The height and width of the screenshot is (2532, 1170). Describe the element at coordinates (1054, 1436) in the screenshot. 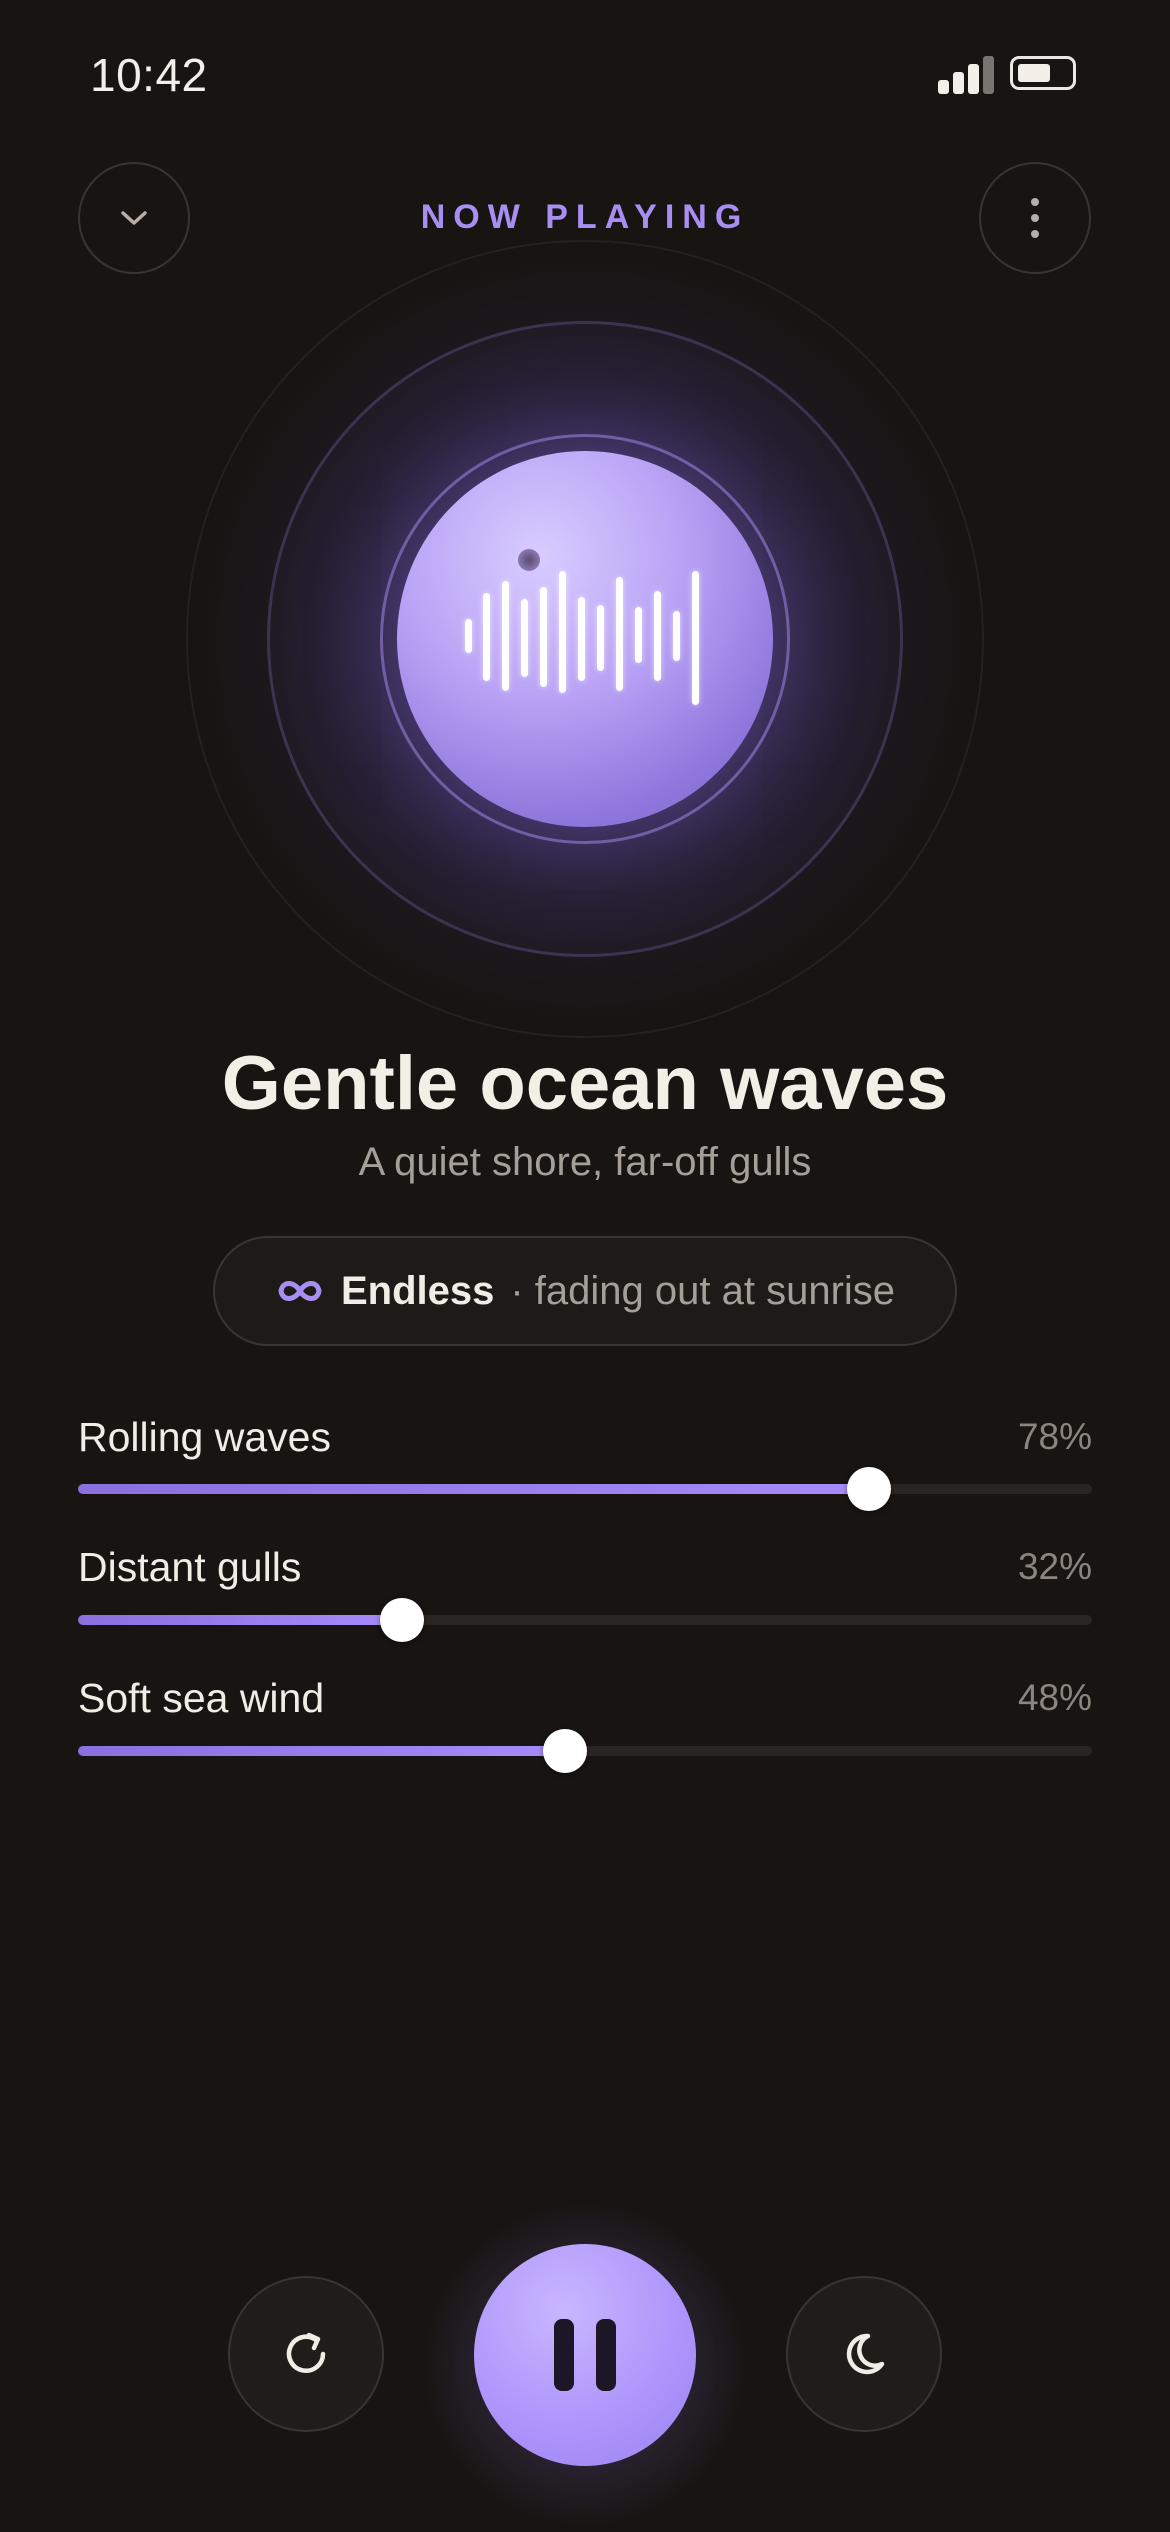

I see `mix-value: 78%` at that location.